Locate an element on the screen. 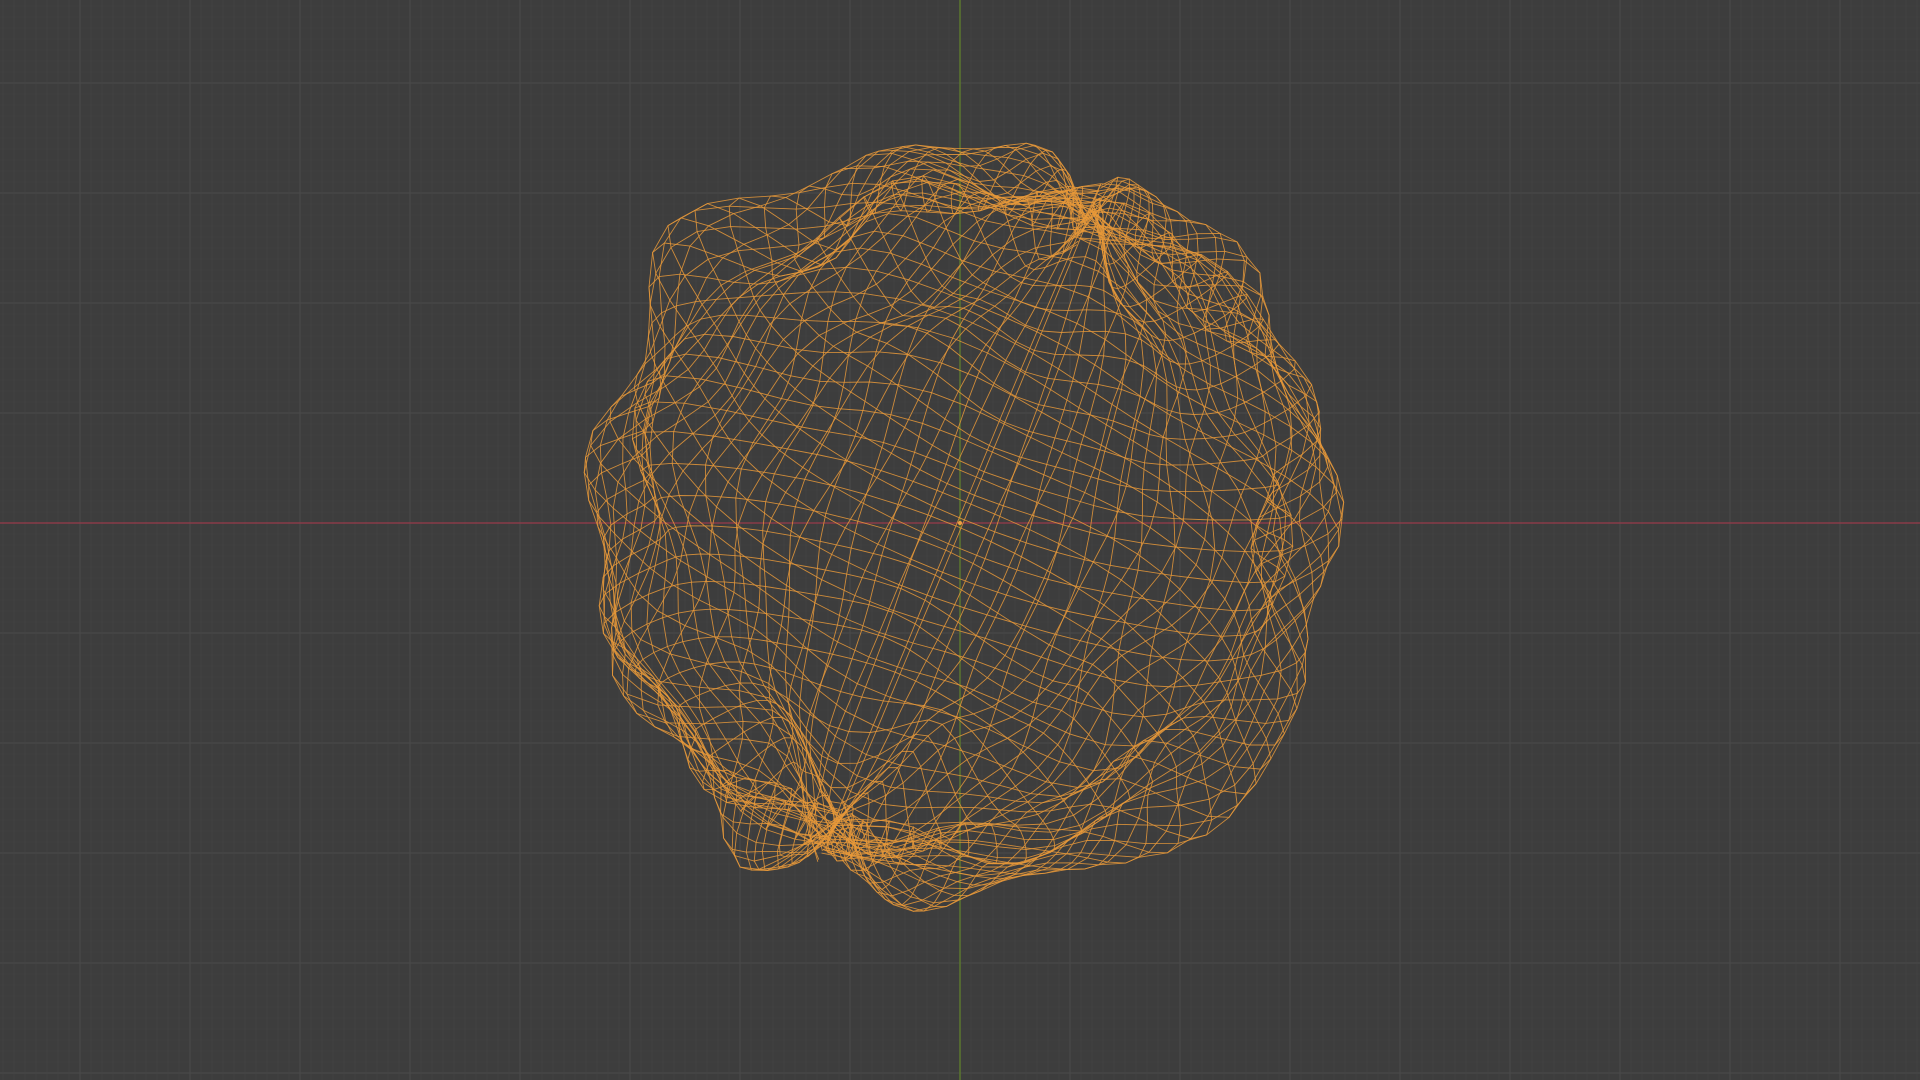  object-origin-point is located at coordinates (960, 523).